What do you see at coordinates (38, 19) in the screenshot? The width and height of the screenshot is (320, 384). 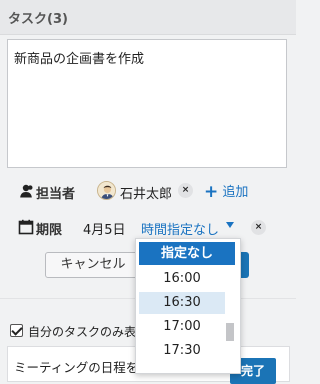 I see `task-count-title: タスク(3)` at bounding box center [38, 19].